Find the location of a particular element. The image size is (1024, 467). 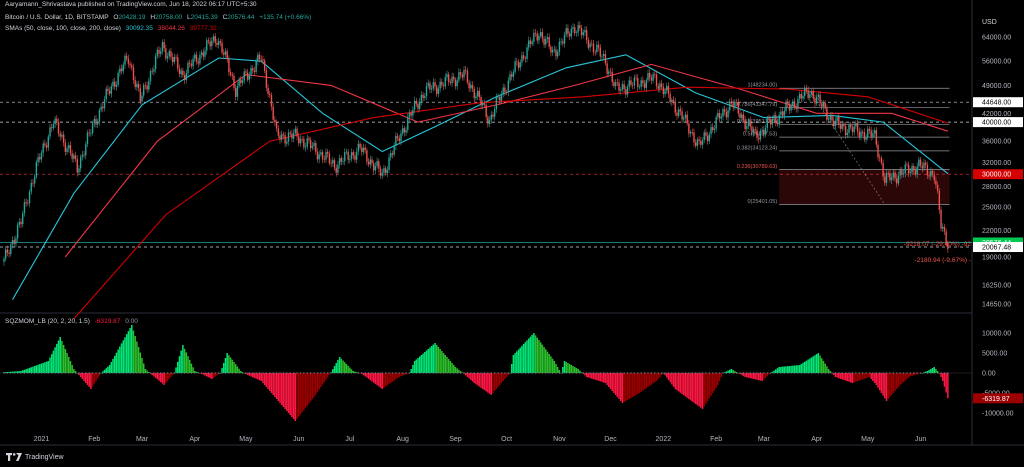

footer-branding: TradingView is located at coordinates (35, 457).